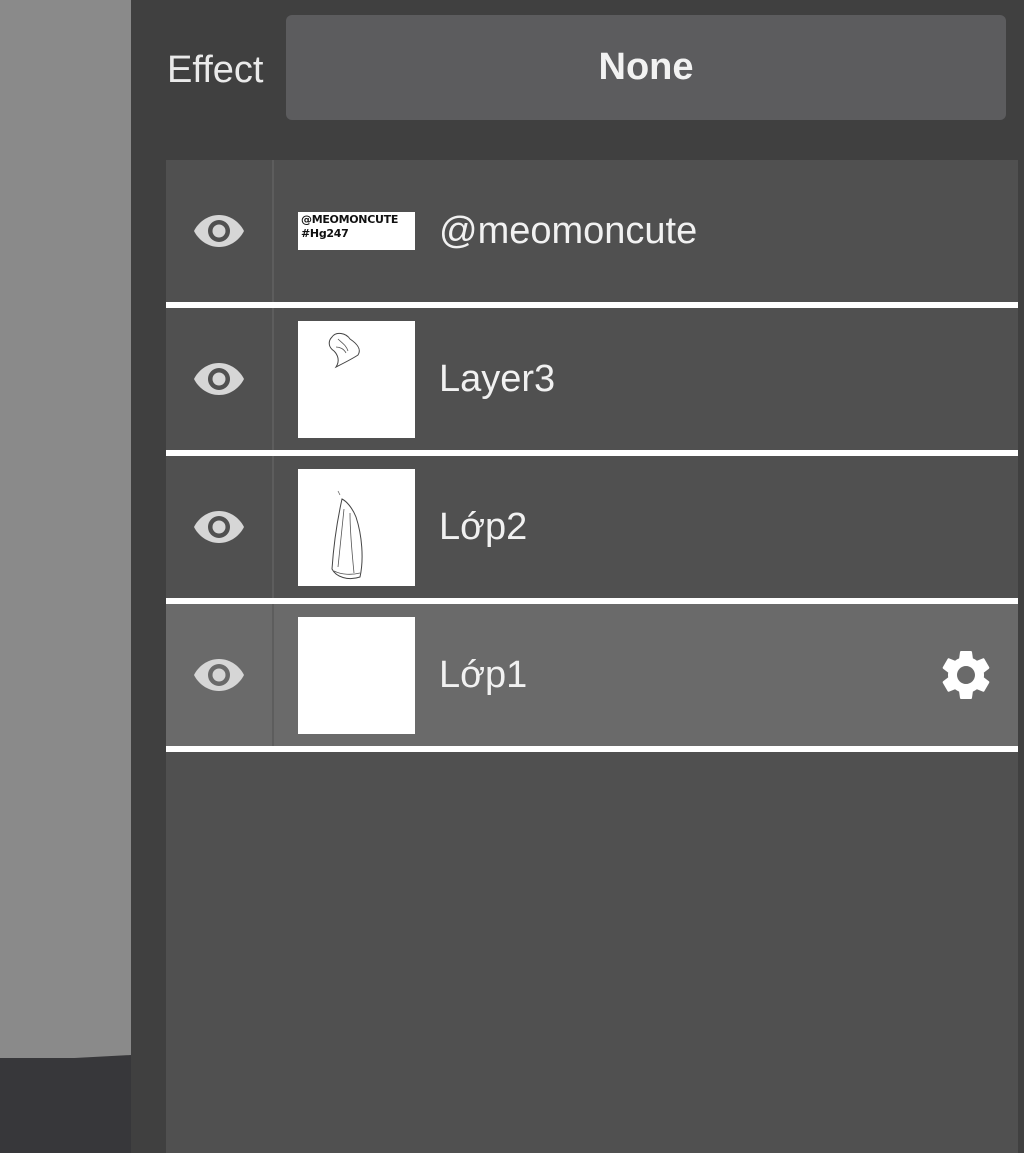 This screenshot has width=1024, height=1153. Describe the element at coordinates (325, 233) in the screenshot. I see `thumbnail-text-line: #Hg247` at that location.